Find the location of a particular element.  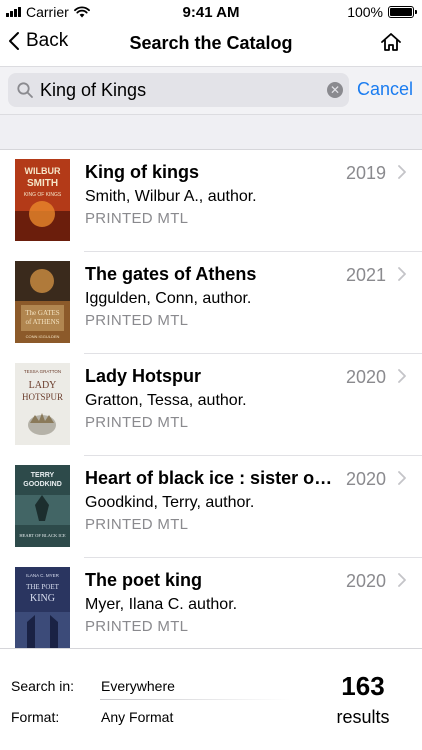

clear-icon: ✕ is located at coordinates (335, 90).